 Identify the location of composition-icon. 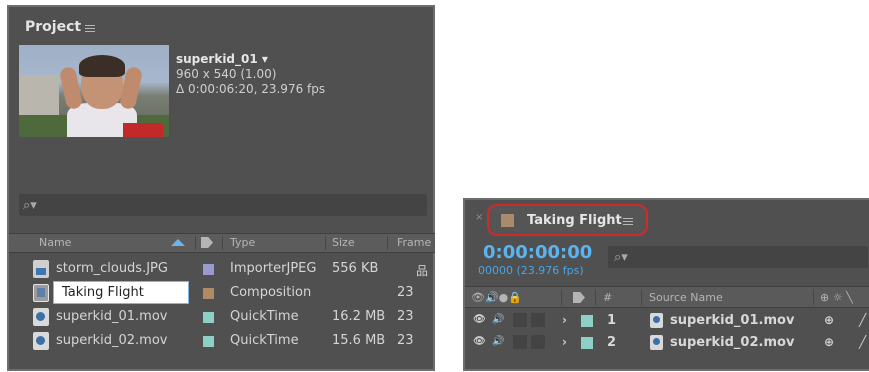
(41, 293).